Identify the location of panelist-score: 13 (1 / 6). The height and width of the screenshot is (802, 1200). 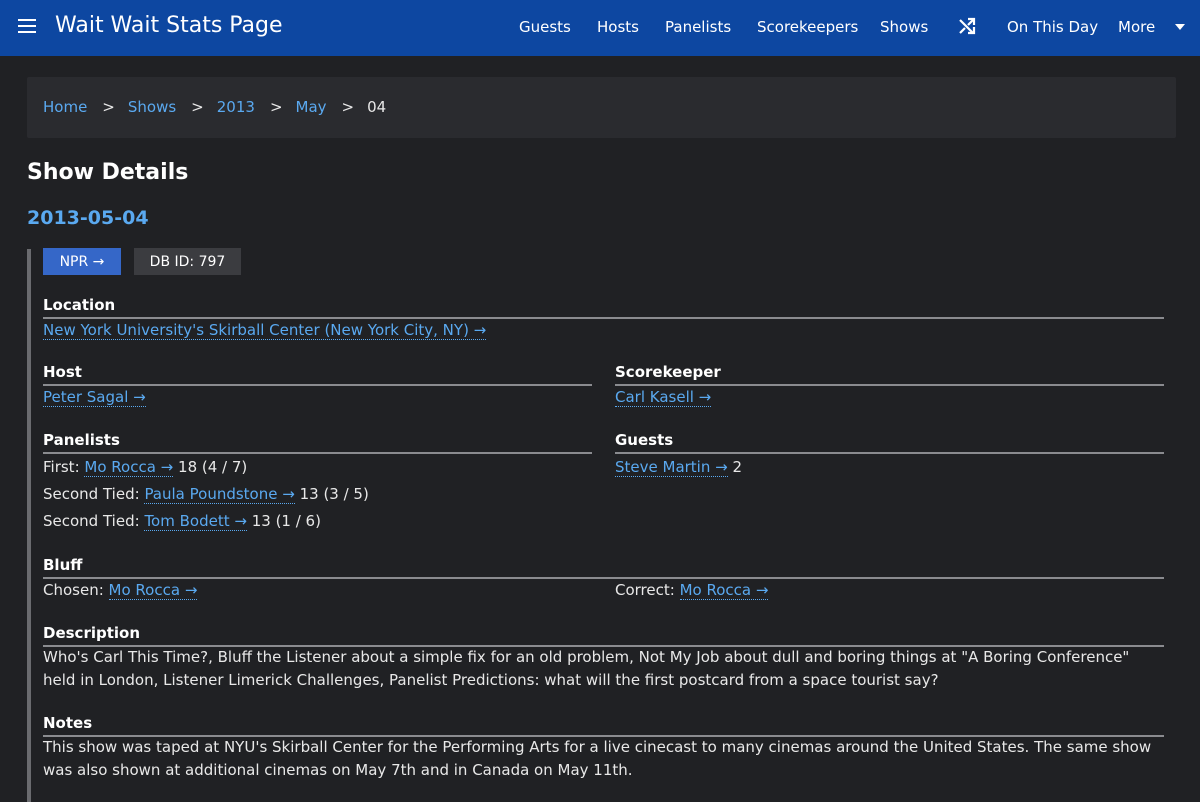
(286, 521).